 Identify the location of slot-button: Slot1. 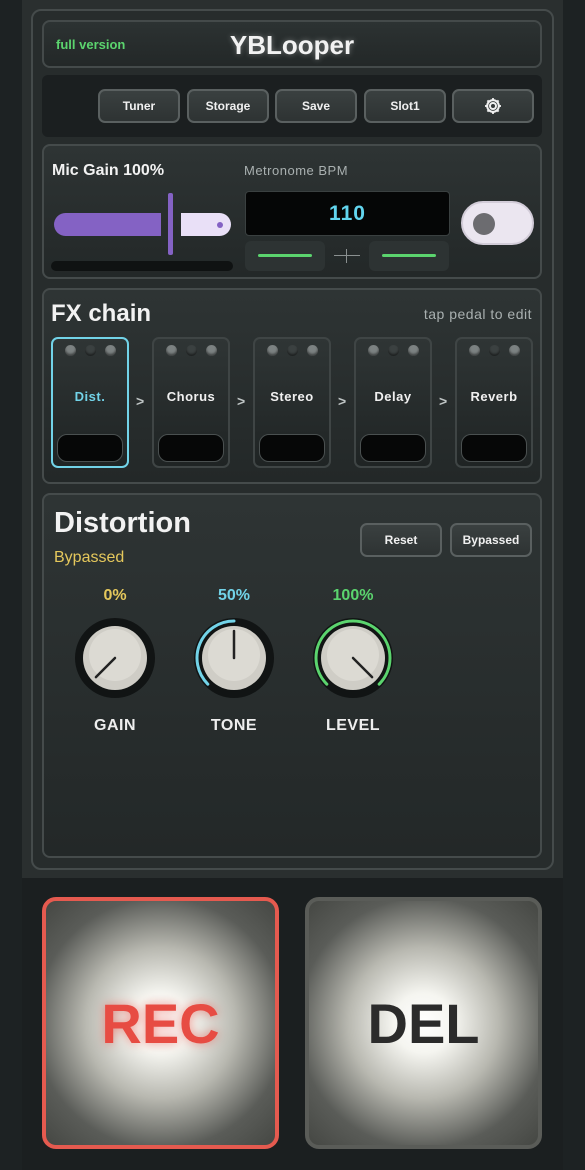
(405, 106).